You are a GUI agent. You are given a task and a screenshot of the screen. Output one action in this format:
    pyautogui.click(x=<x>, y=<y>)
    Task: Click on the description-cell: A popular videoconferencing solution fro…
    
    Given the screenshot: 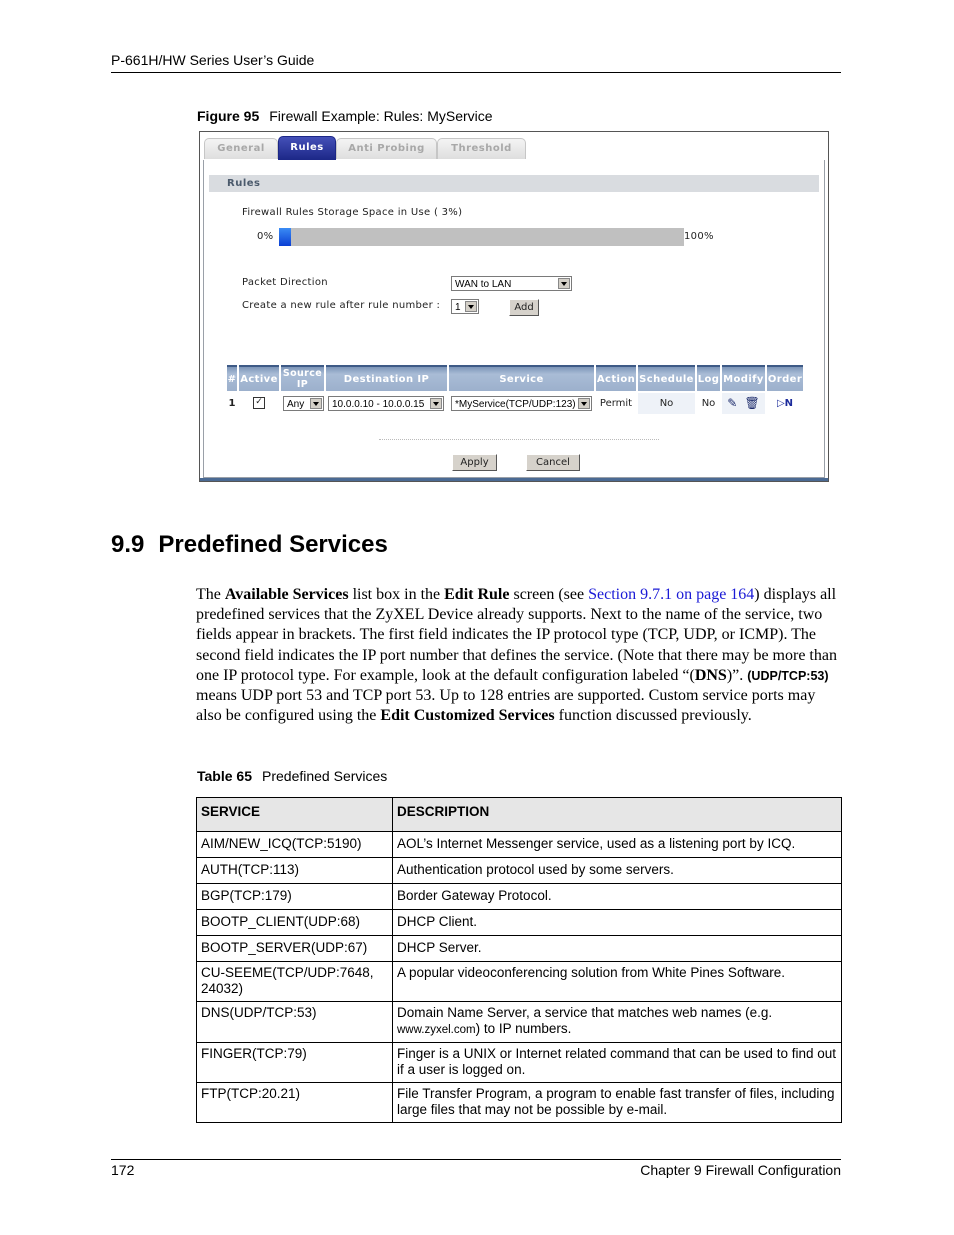 What is the action you would take?
    pyautogui.click(x=617, y=981)
    